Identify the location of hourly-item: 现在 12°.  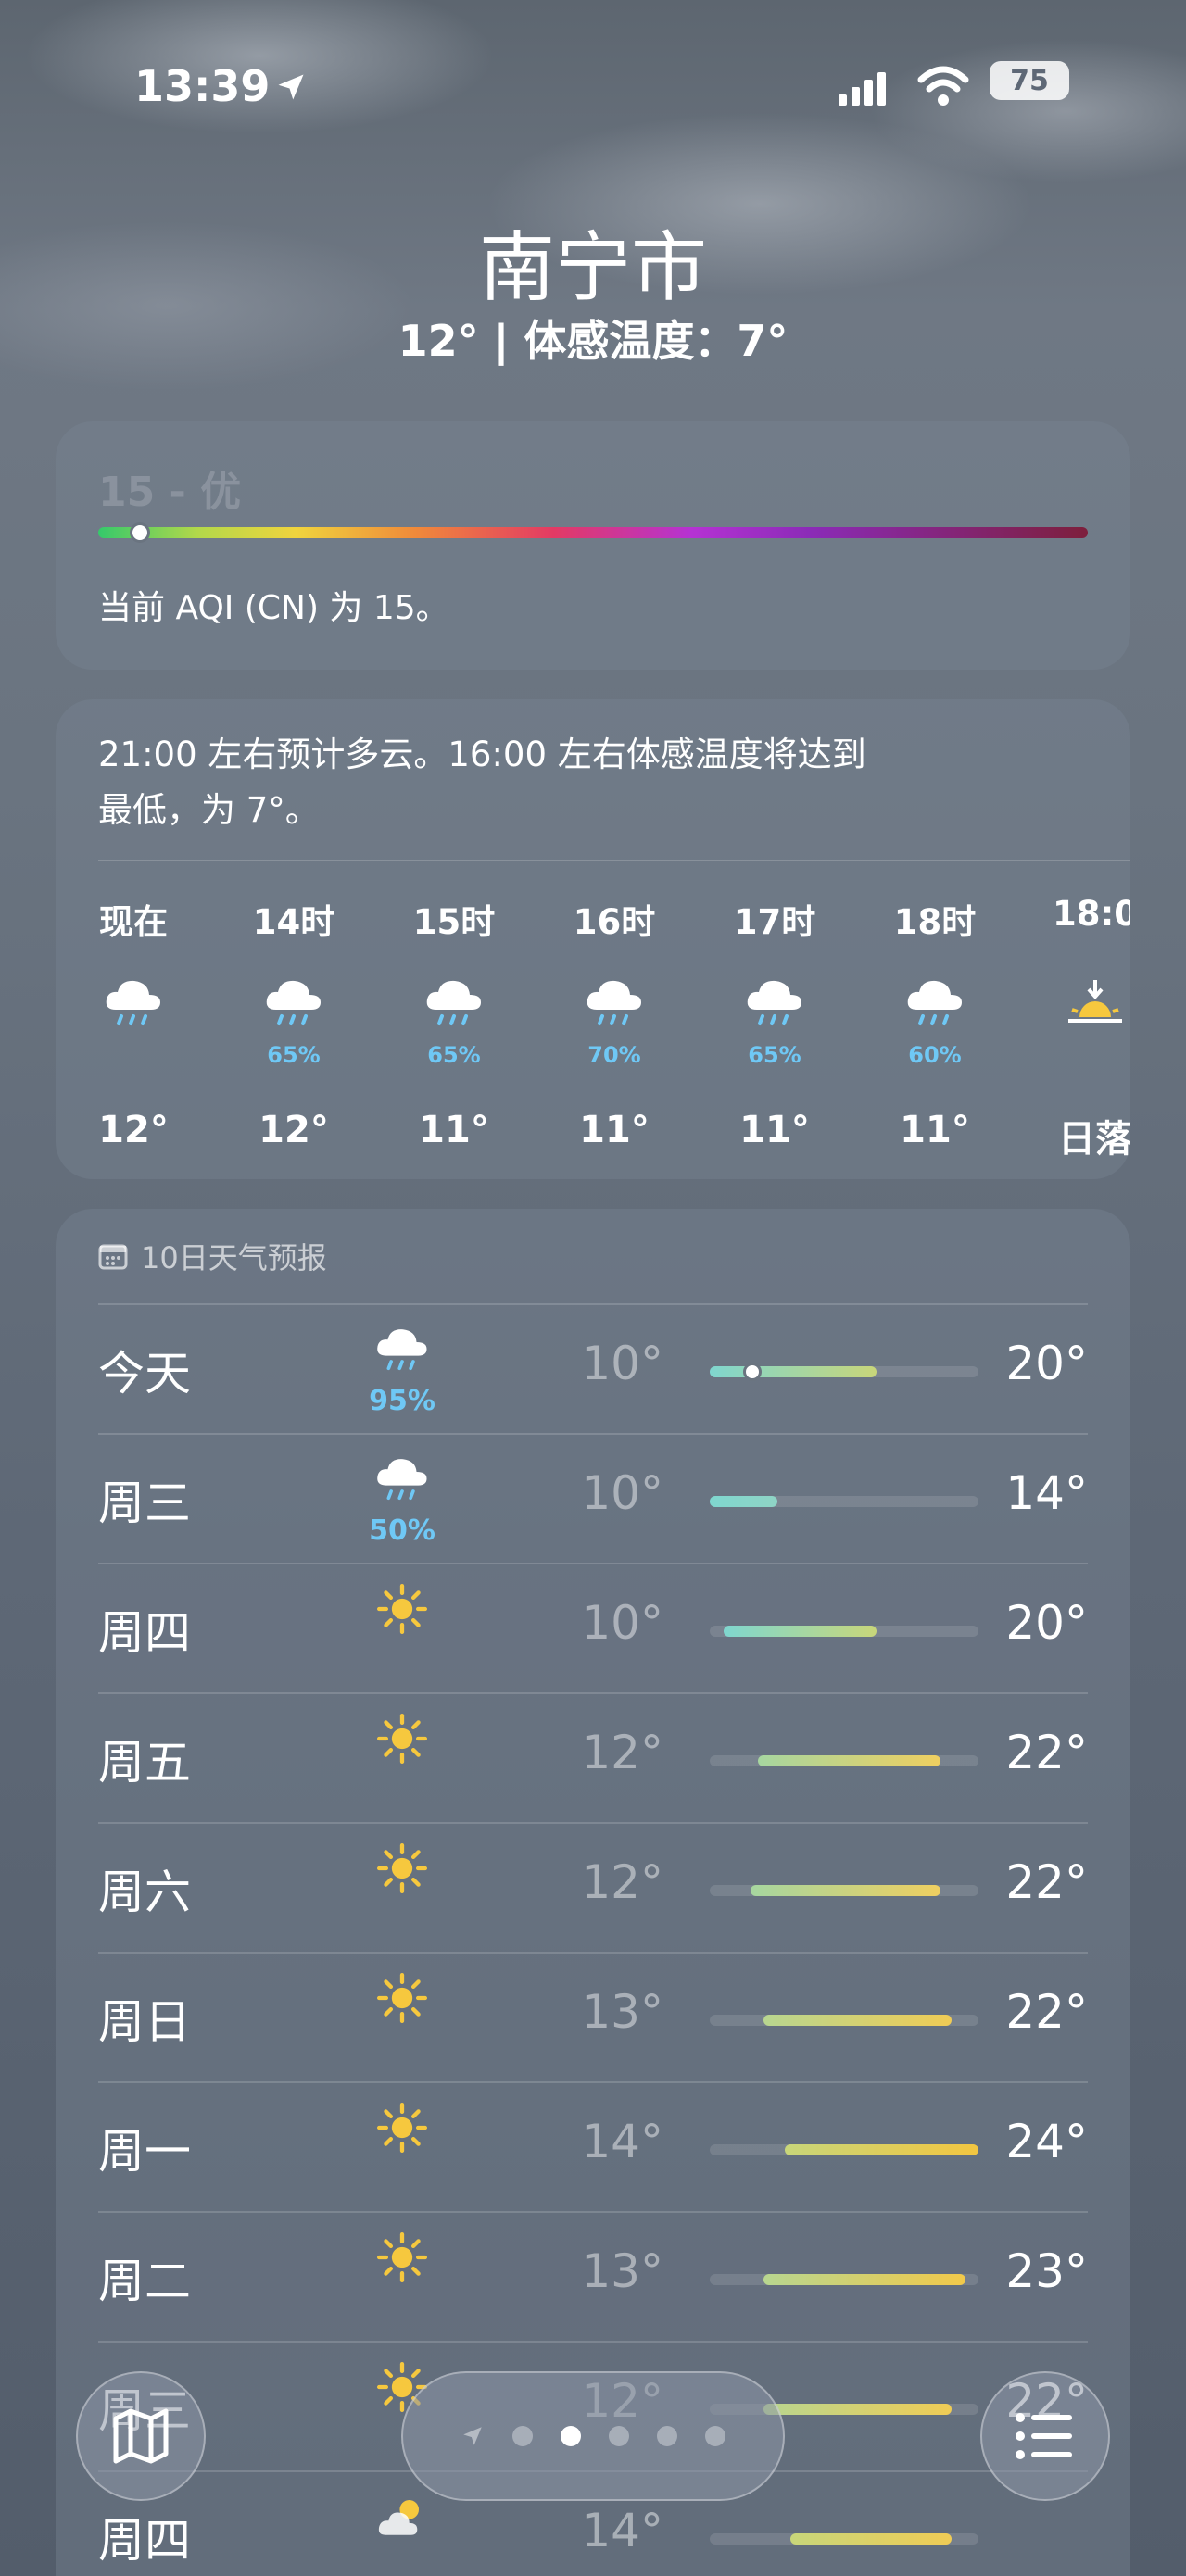
(133, 1022).